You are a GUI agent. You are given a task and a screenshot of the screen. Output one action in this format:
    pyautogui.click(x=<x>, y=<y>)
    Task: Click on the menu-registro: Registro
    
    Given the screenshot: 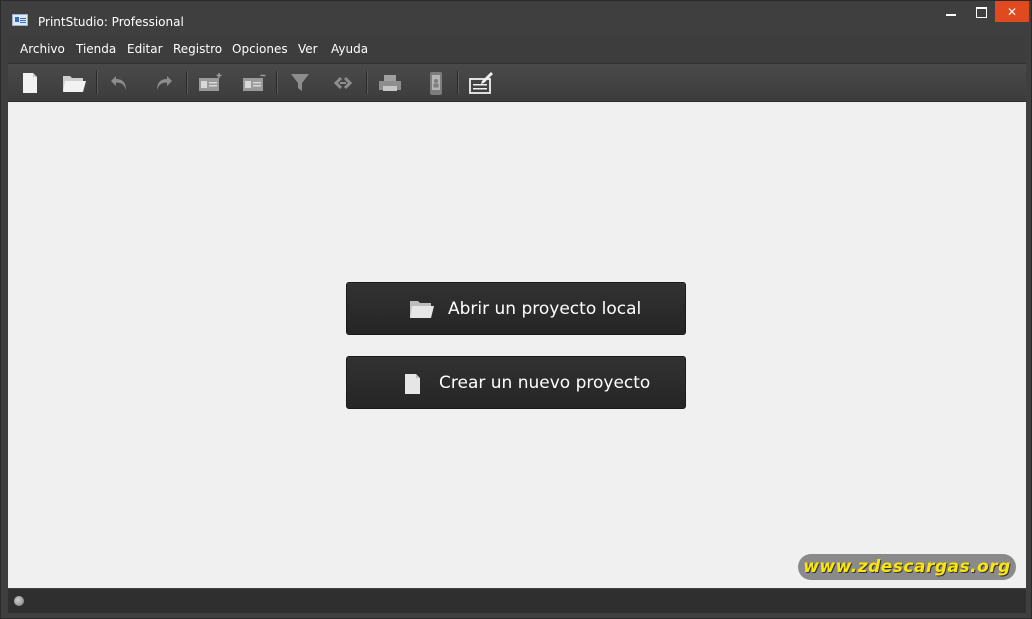 What is the action you would take?
    pyautogui.click(x=197, y=49)
    